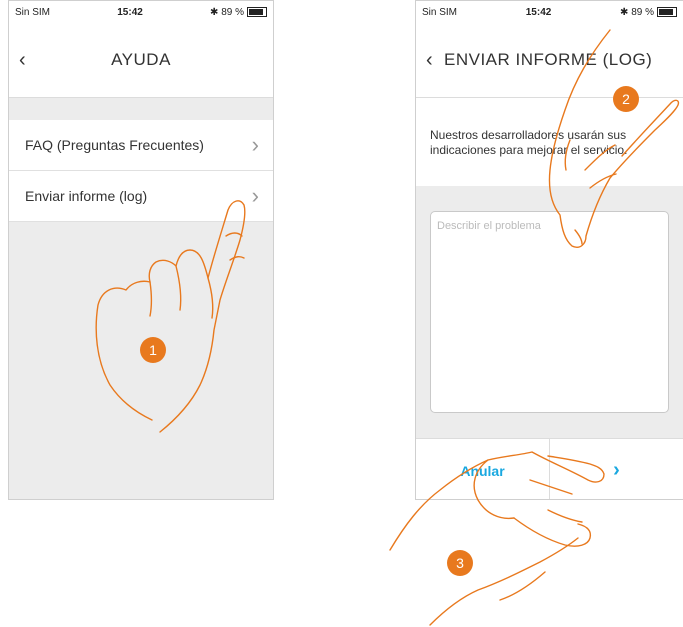 The height and width of the screenshot is (627, 683). Describe the element at coordinates (497, 538) in the screenshot. I see `pointing-hand-icon` at that location.